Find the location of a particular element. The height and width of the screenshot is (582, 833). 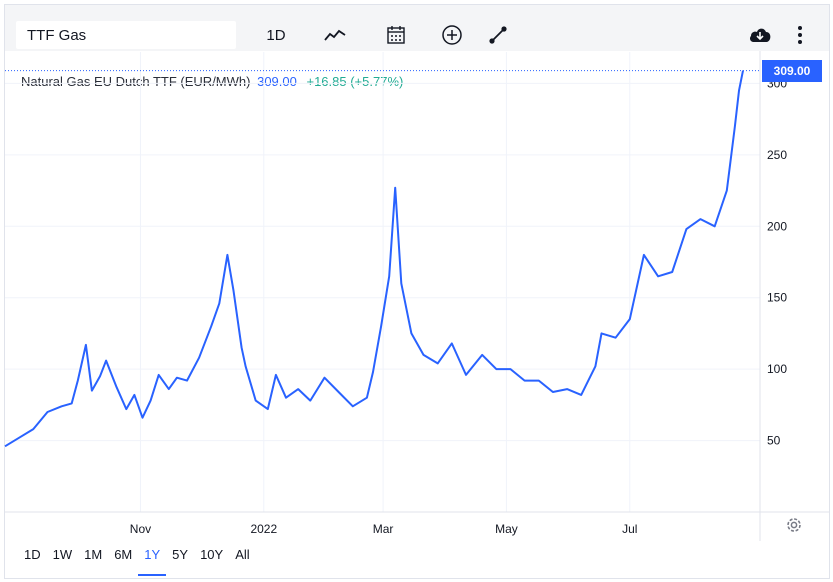

range-1w: 1W is located at coordinates (63, 556).